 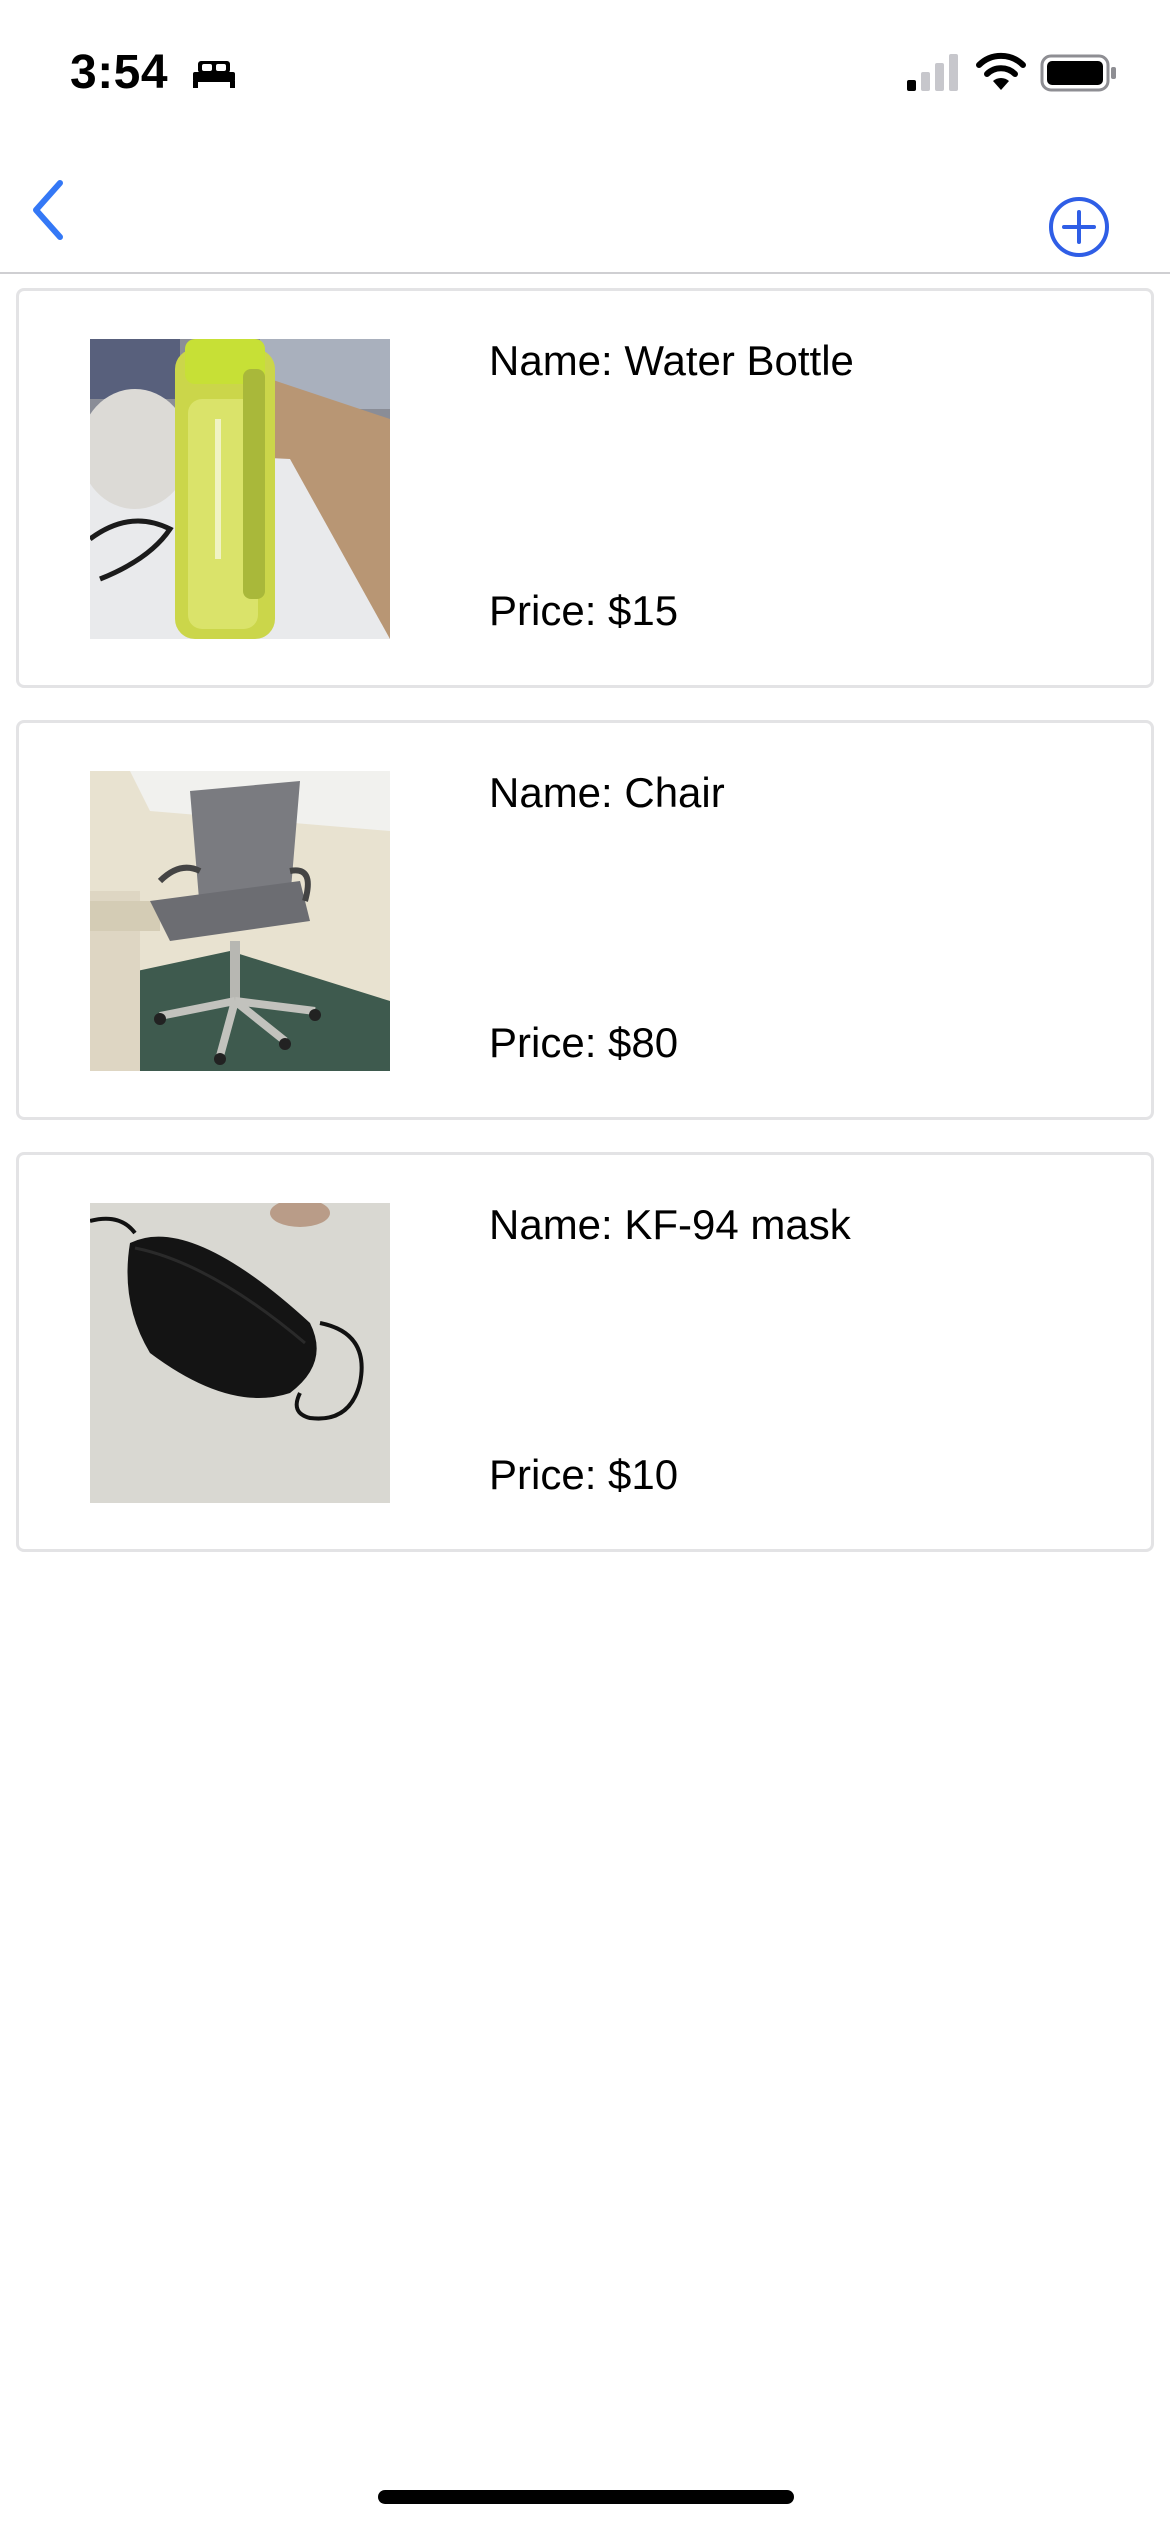 I want to click on item-price: Price: $15, so click(x=584, y=610).